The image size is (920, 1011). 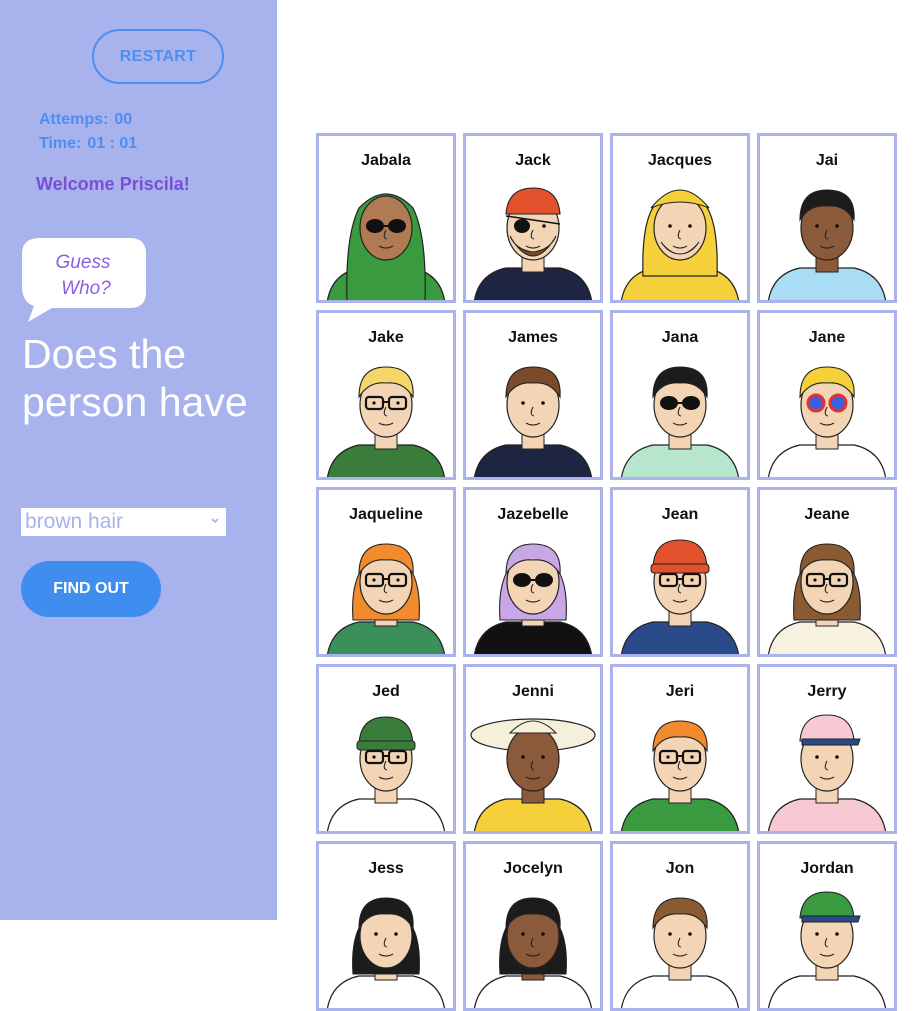 I want to click on character-card: Jeane, so click(x=827, y=572).